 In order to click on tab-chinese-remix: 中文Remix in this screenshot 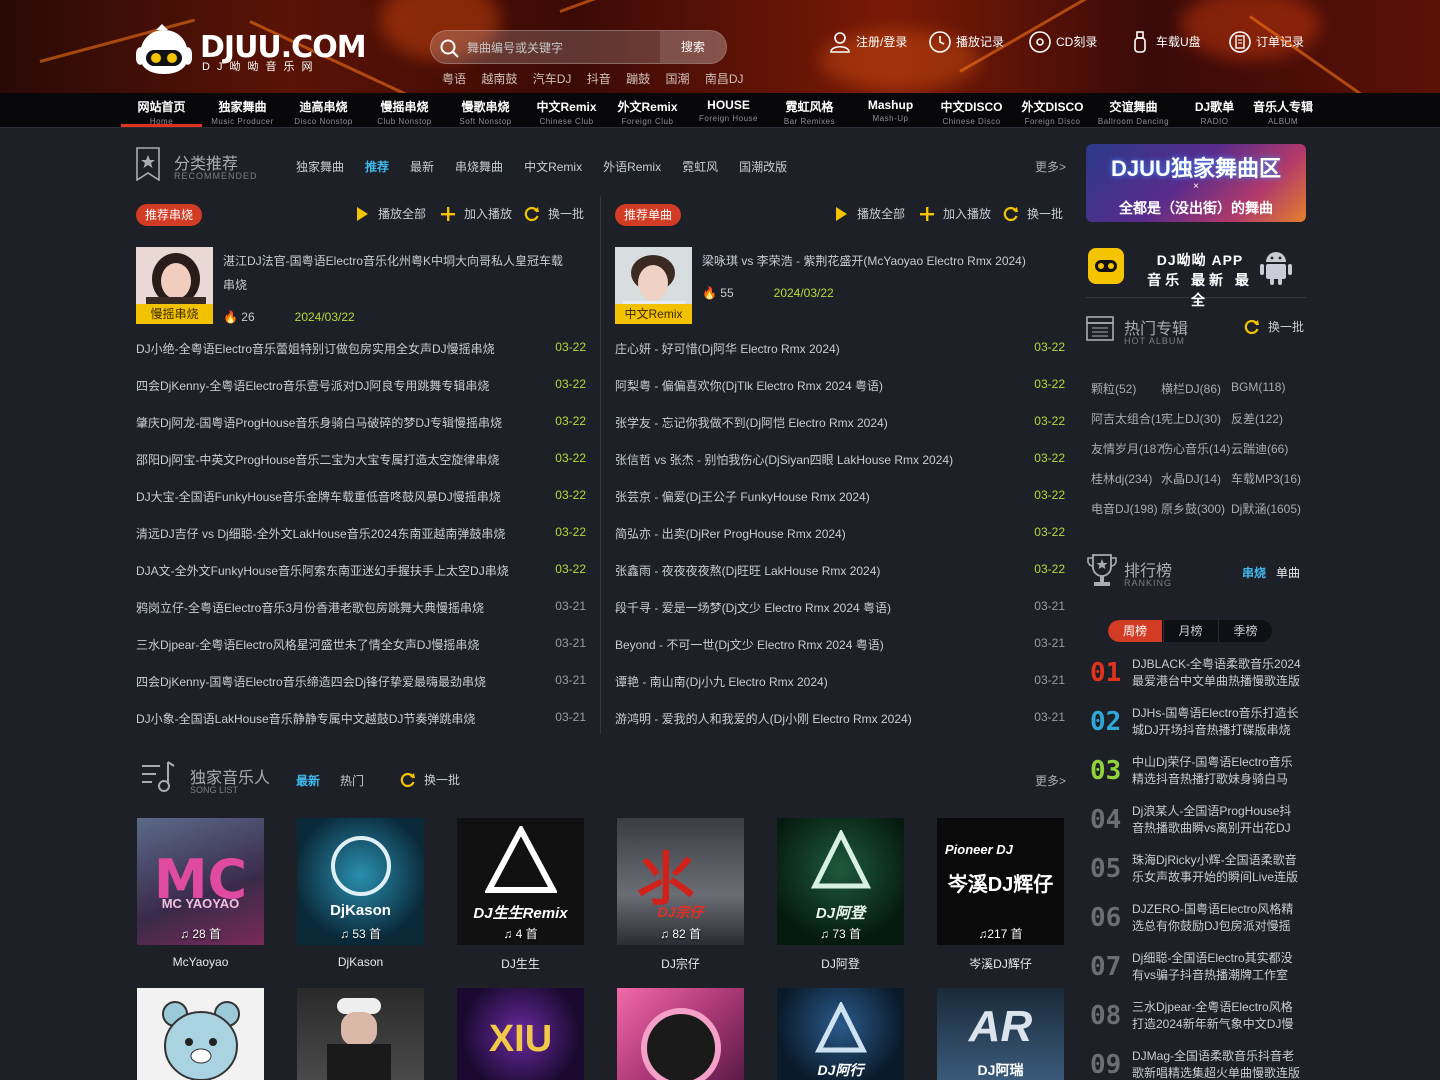, I will do `click(553, 167)`.